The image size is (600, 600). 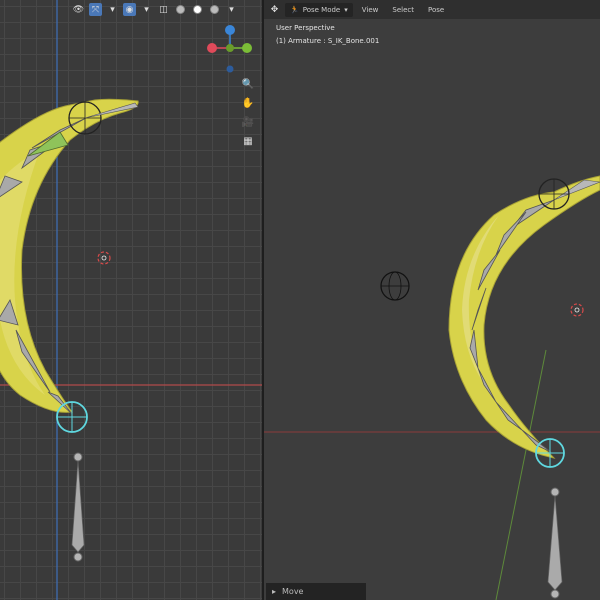 What do you see at coordinates (521, 474) in the screenshot?
I see `y-axis-line` at bounding box center [521, 474].